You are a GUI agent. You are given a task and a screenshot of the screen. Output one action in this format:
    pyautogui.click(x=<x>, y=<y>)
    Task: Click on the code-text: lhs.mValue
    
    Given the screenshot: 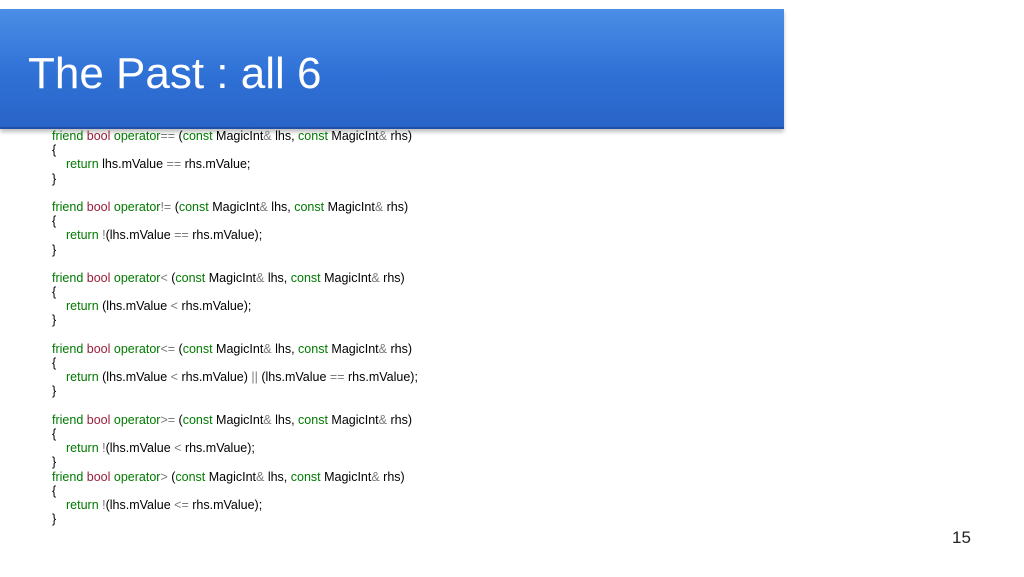 What is the action you would take?
    pyautogui.click(x=132, y=164)
    